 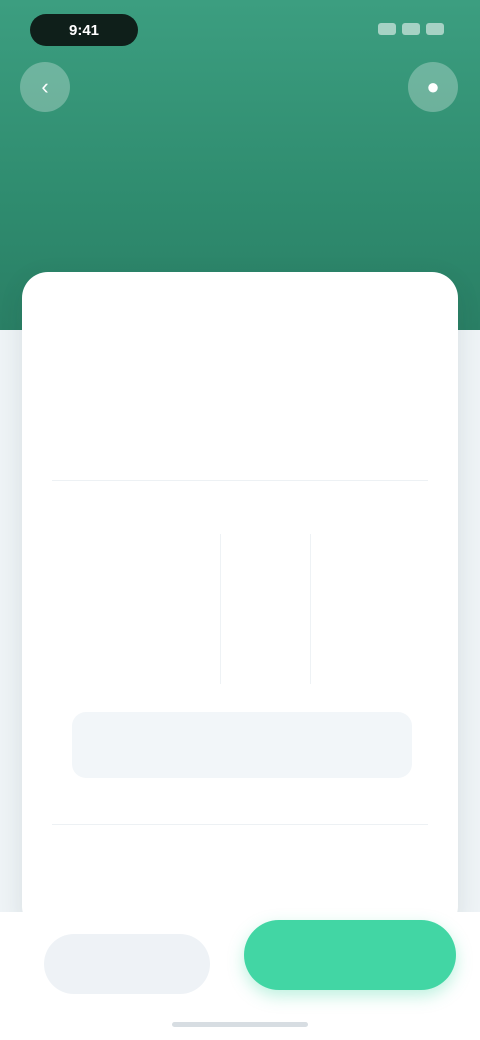 I want to click on secondary-button, so click(x=127, y=964).